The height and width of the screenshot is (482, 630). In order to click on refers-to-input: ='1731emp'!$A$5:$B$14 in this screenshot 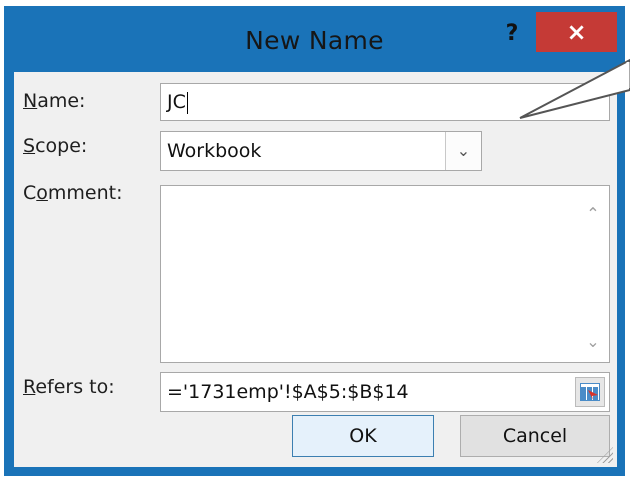, I will do `click(385, 392)`.